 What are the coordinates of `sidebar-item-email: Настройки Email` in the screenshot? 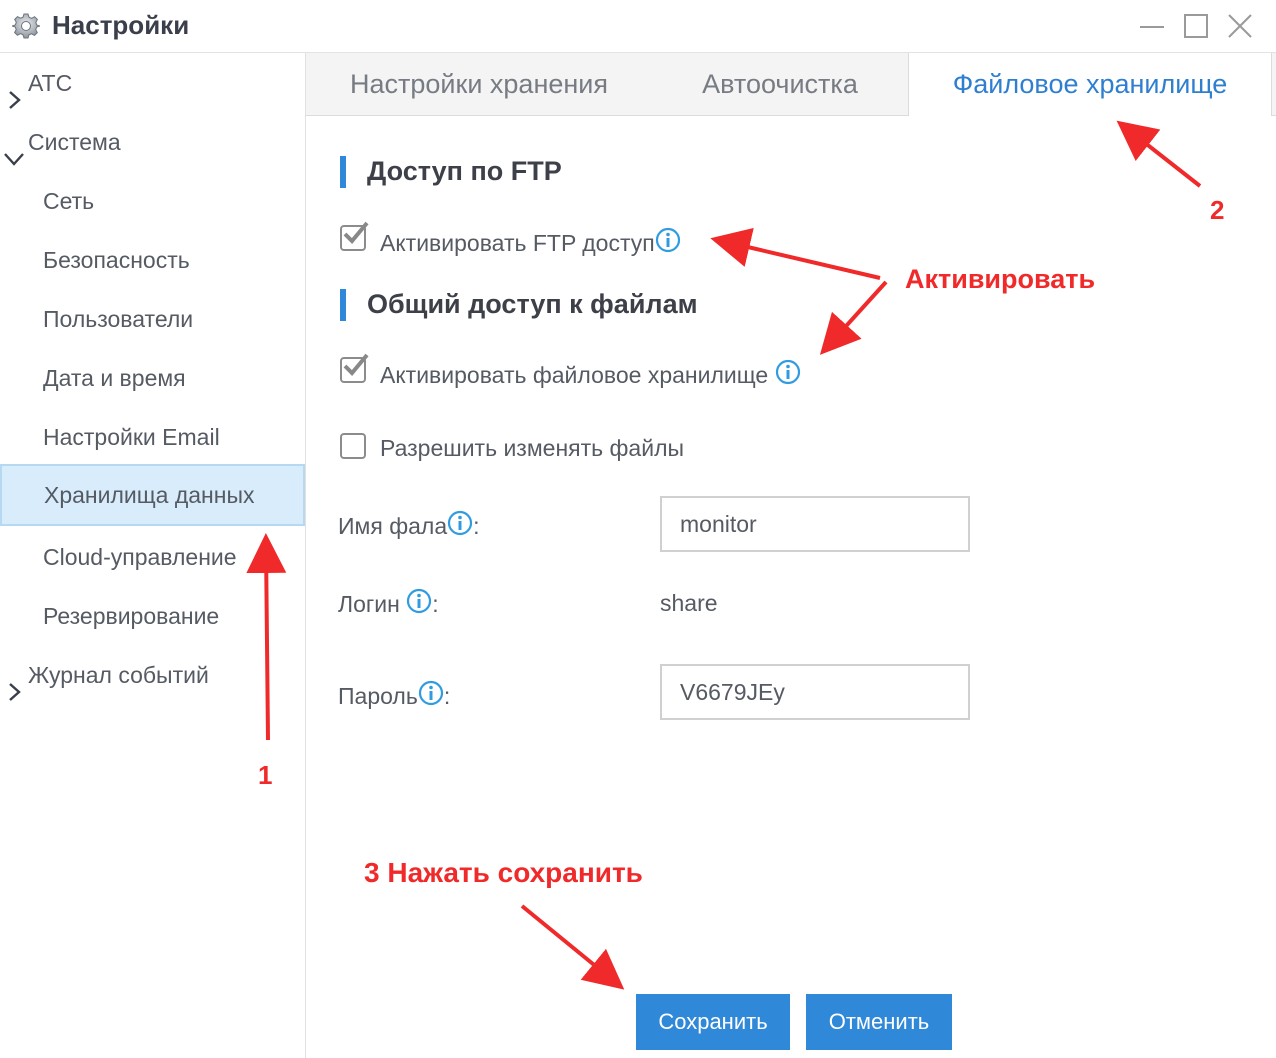 It's located at (152, 437).